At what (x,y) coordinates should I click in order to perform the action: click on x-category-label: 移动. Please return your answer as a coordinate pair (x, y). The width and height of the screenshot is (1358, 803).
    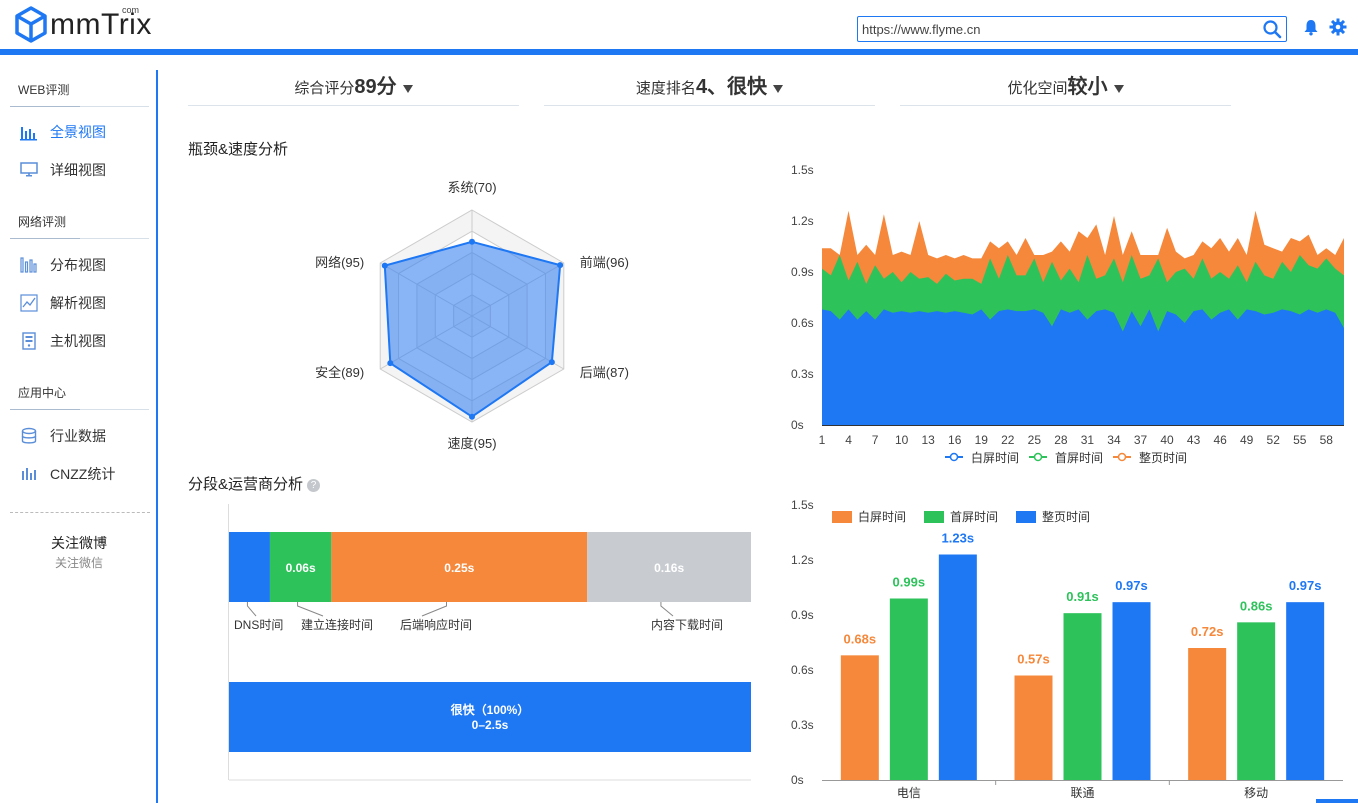
    Looking at the image, I should click on (1256, 793).